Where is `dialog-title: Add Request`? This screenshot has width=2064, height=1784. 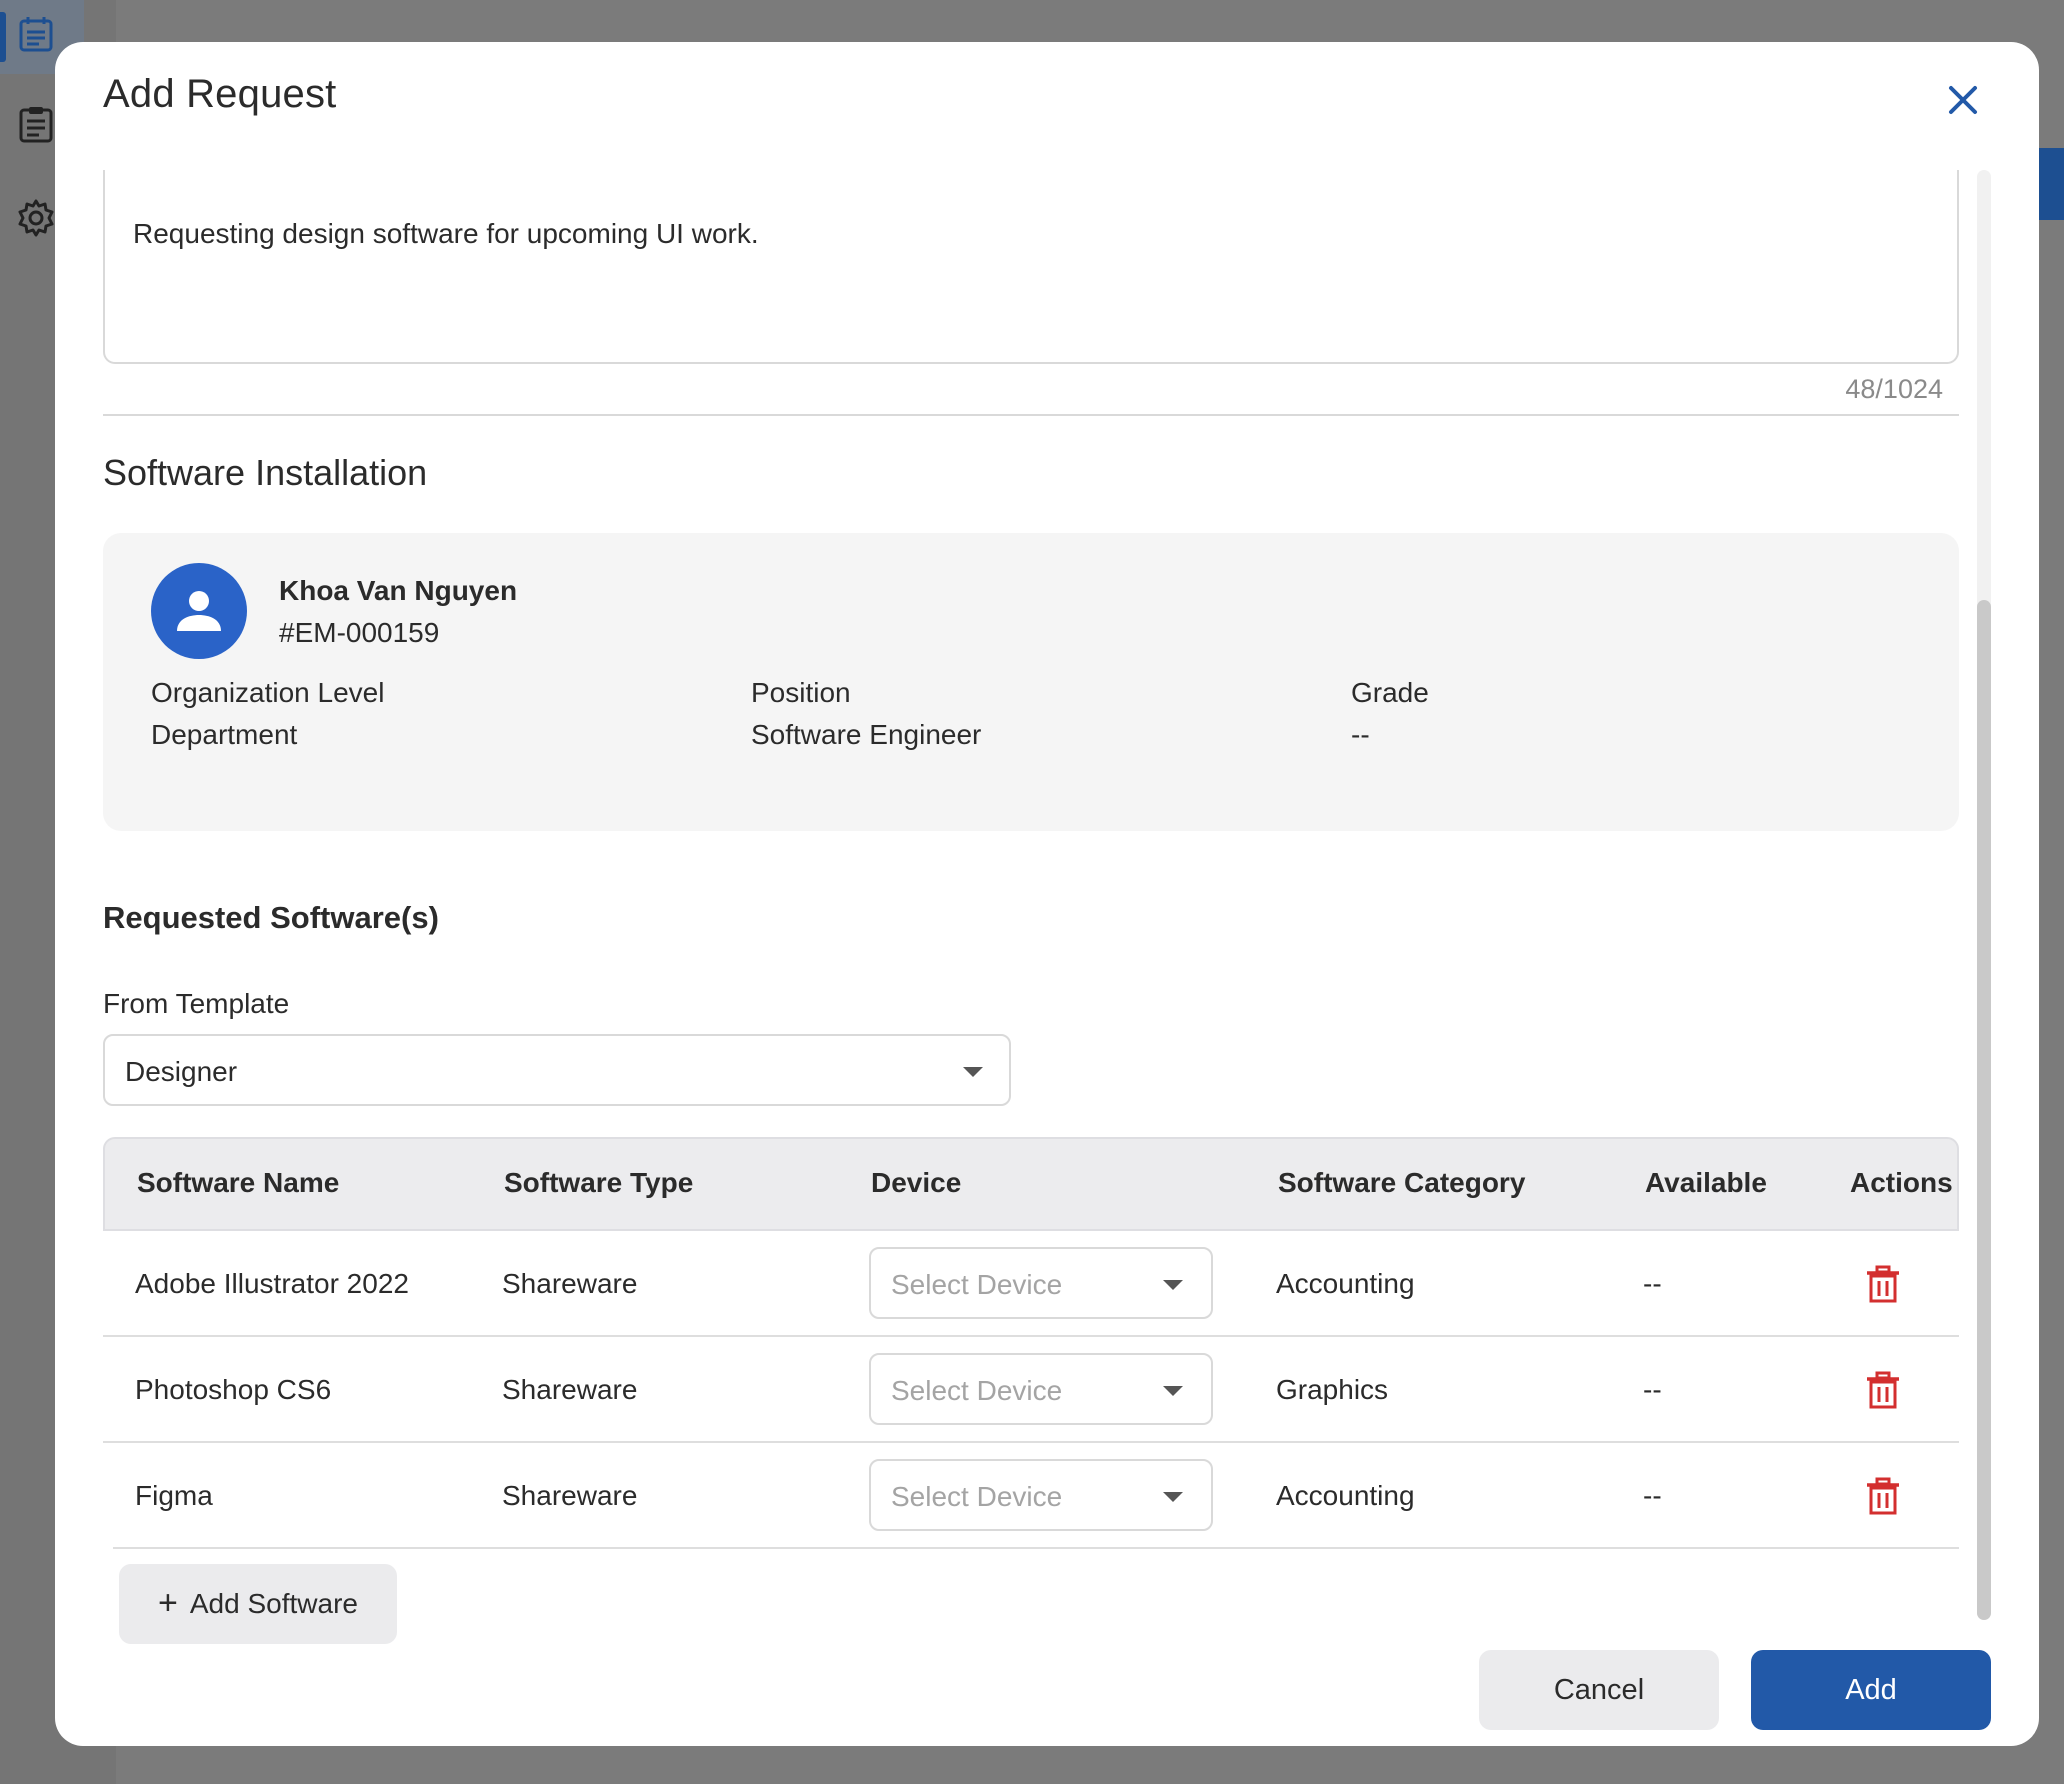
dialog-title: Add Request is located at coordinates (220, 94).